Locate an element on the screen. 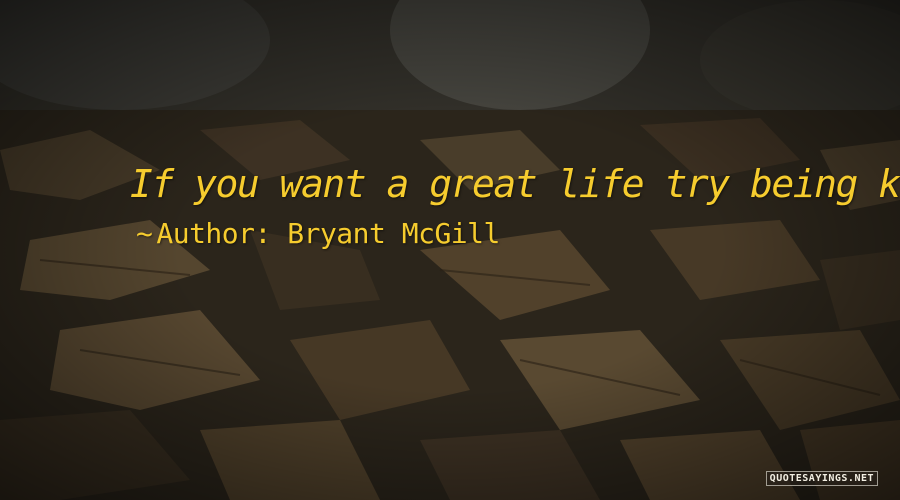  quote-text: If you want a great life try being kind. is located at coordinates (515, 184).